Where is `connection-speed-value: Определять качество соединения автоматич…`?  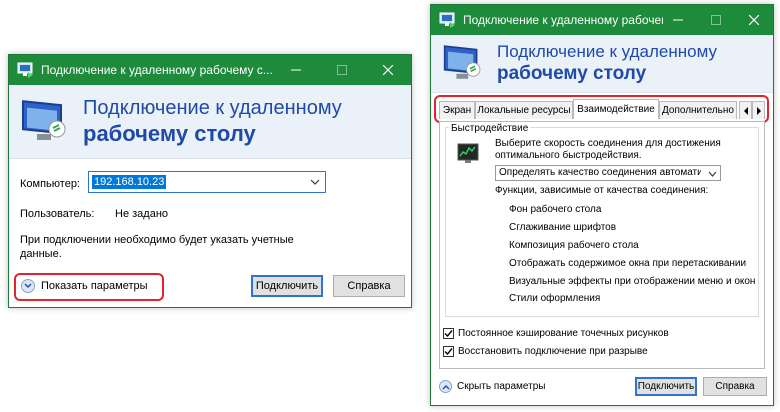
connection-speed-value: Определять качество соединения автоматич… is located at coordinates (600, 172).